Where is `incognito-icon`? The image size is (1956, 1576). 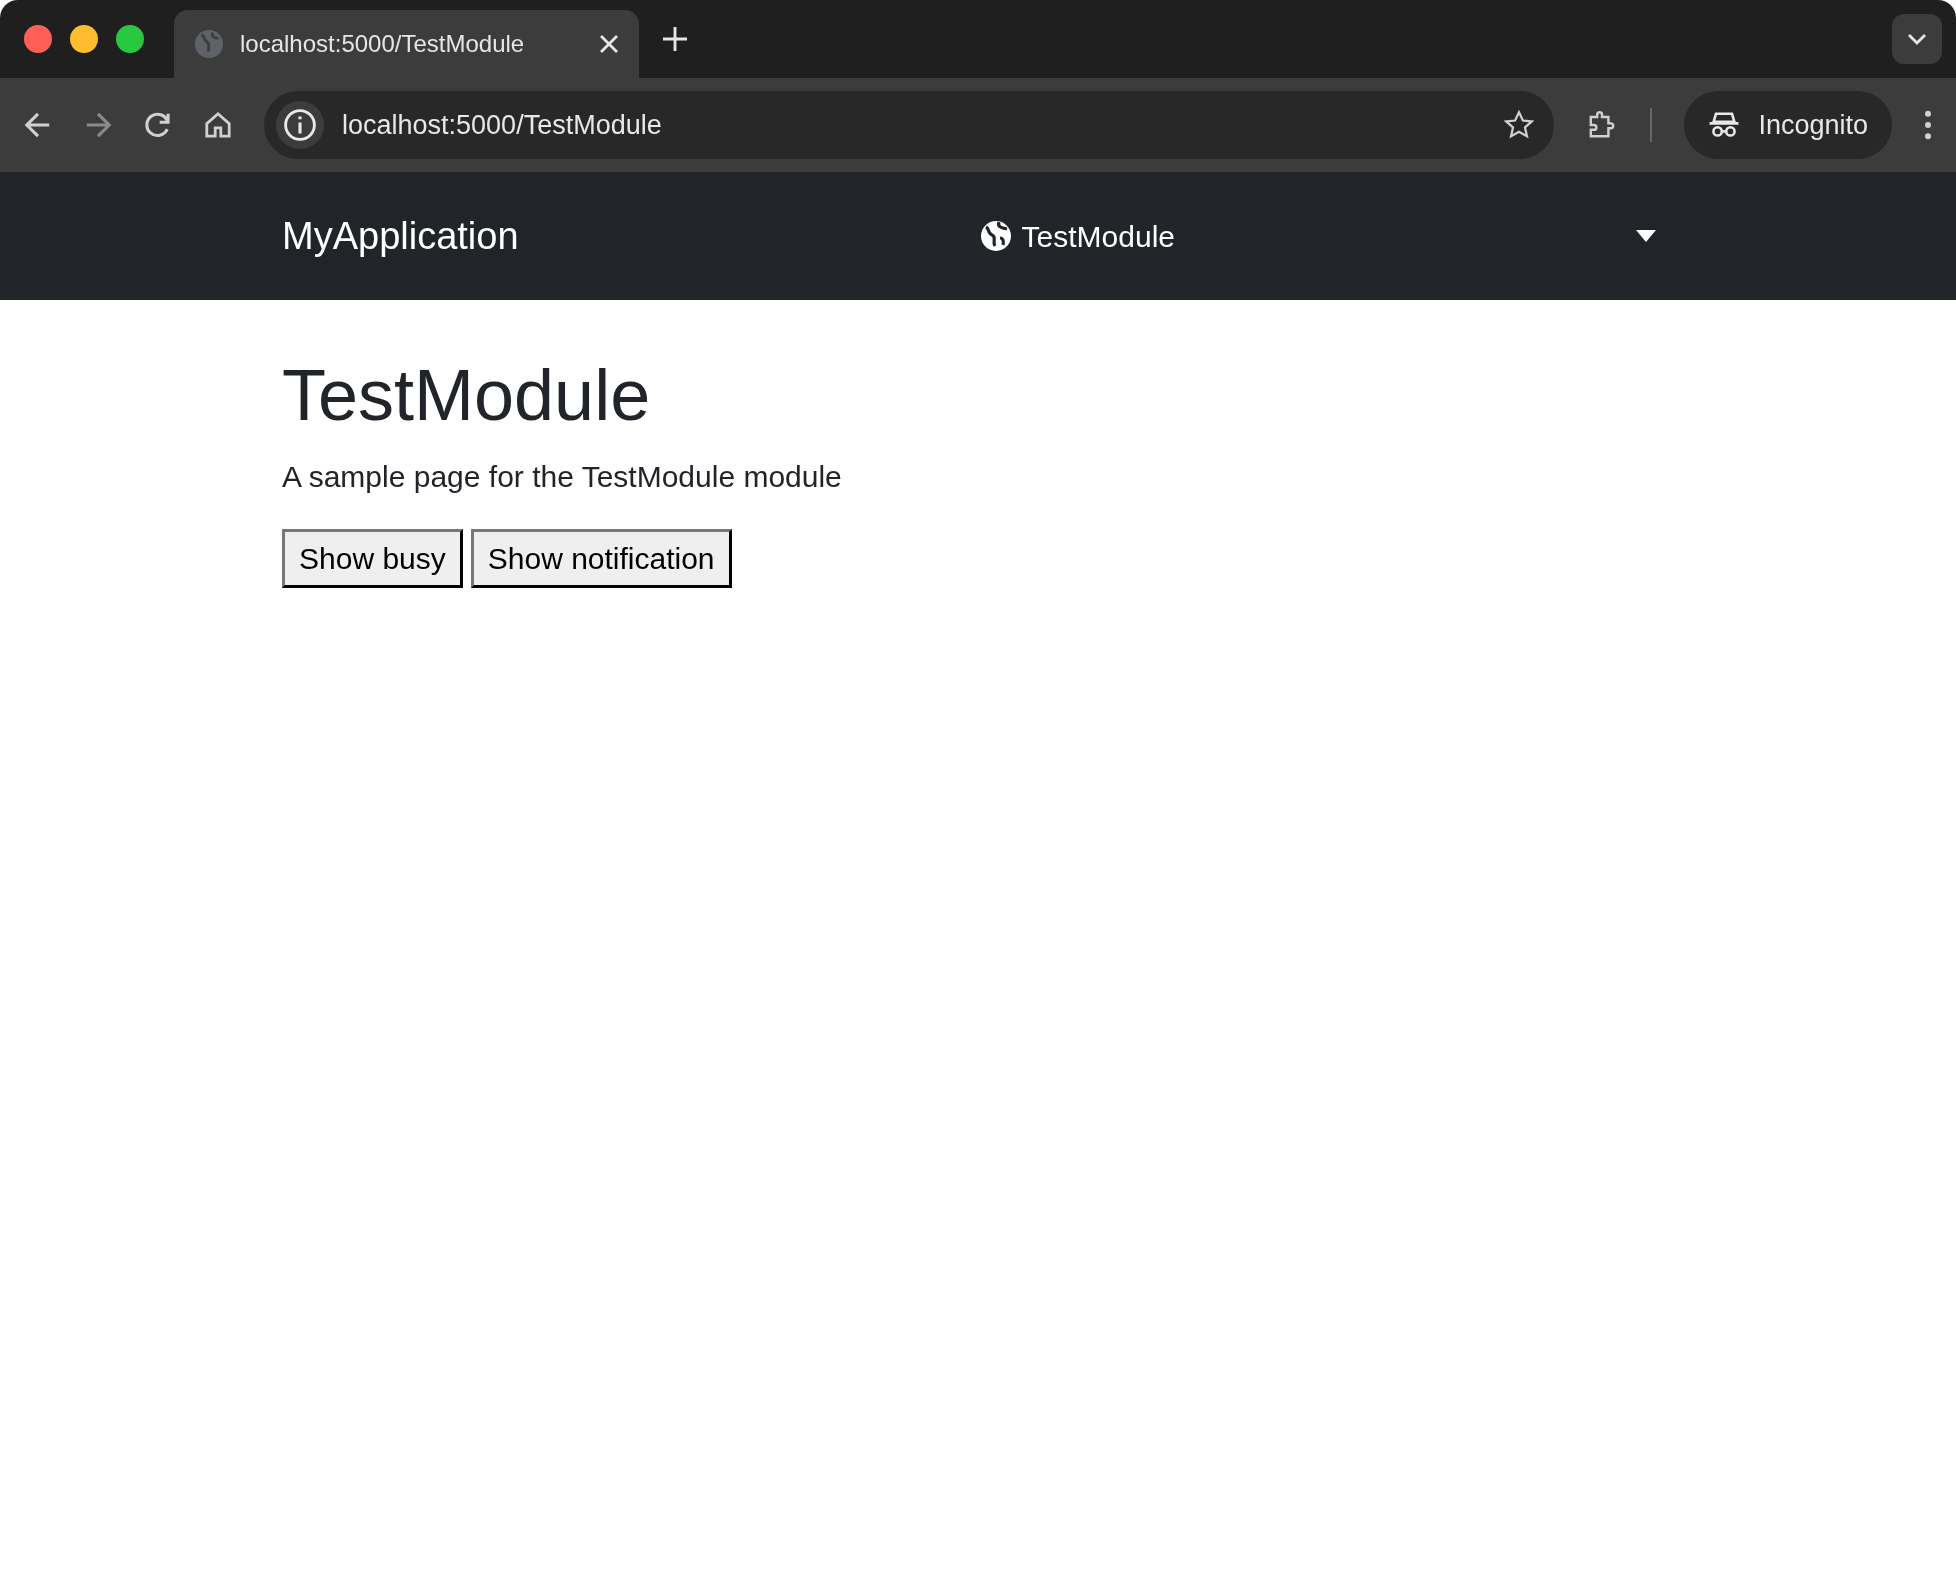 incognito-icon is located at coordinates (1724, 125).